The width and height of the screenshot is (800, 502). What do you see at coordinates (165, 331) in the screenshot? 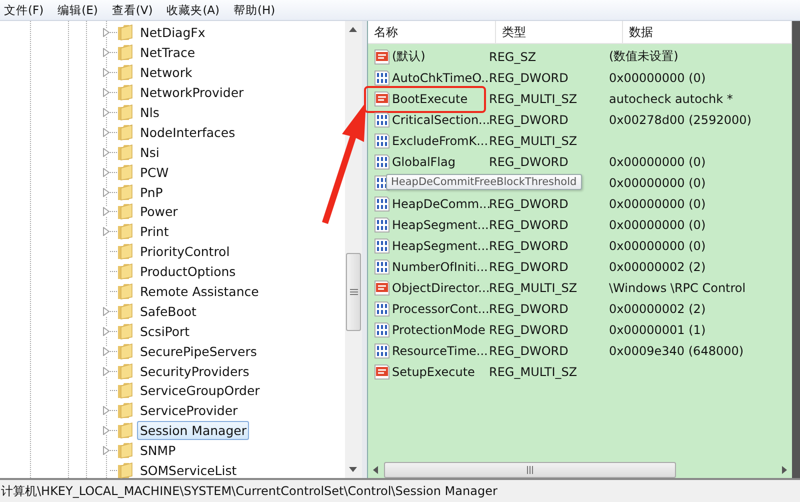
I see `tree-item: ScsiPort` at bounding box center [165, 331].